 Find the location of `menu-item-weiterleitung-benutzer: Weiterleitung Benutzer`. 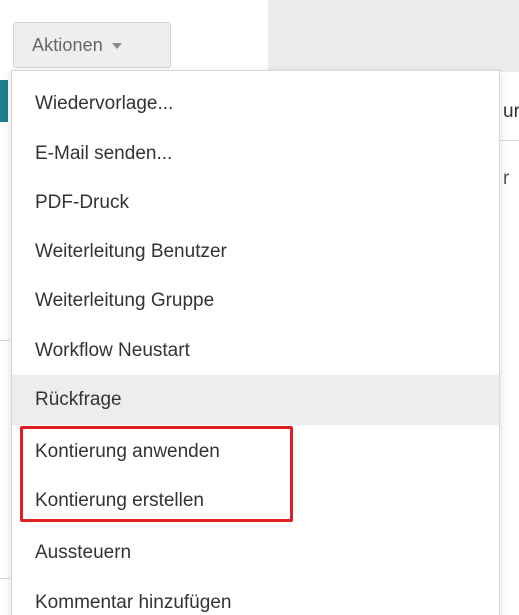

menu-item-weiterleitung-benutzer: Weiterleitung Benutzer is located at coordinates (255, 252).